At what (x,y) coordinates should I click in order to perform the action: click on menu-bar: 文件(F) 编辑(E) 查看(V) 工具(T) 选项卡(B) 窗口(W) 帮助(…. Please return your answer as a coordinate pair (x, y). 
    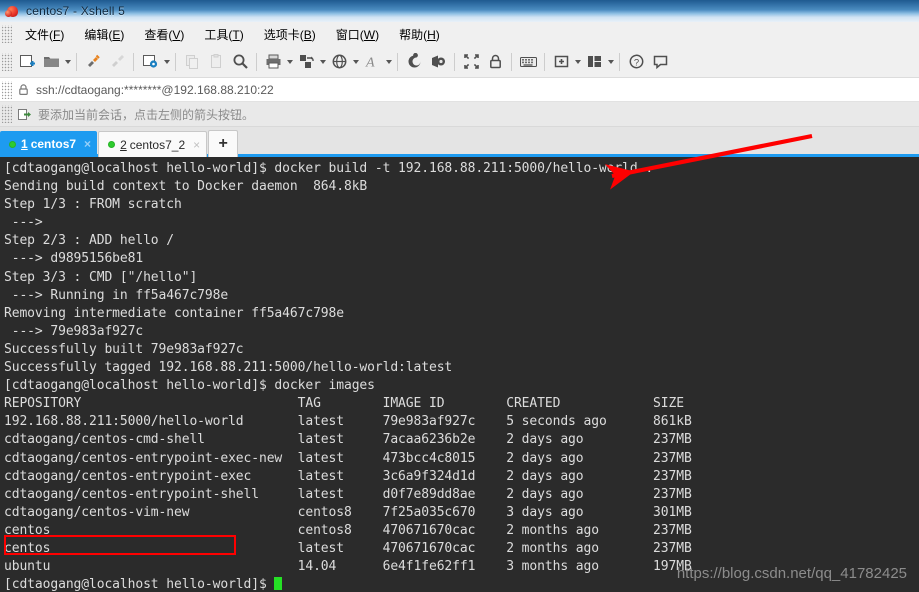
    Looking at the image, I should click on (459, 34).